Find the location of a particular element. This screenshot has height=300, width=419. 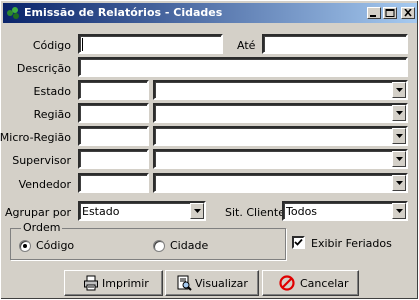

ordem-codigo-label: Código is located at coordinates (55, 245).